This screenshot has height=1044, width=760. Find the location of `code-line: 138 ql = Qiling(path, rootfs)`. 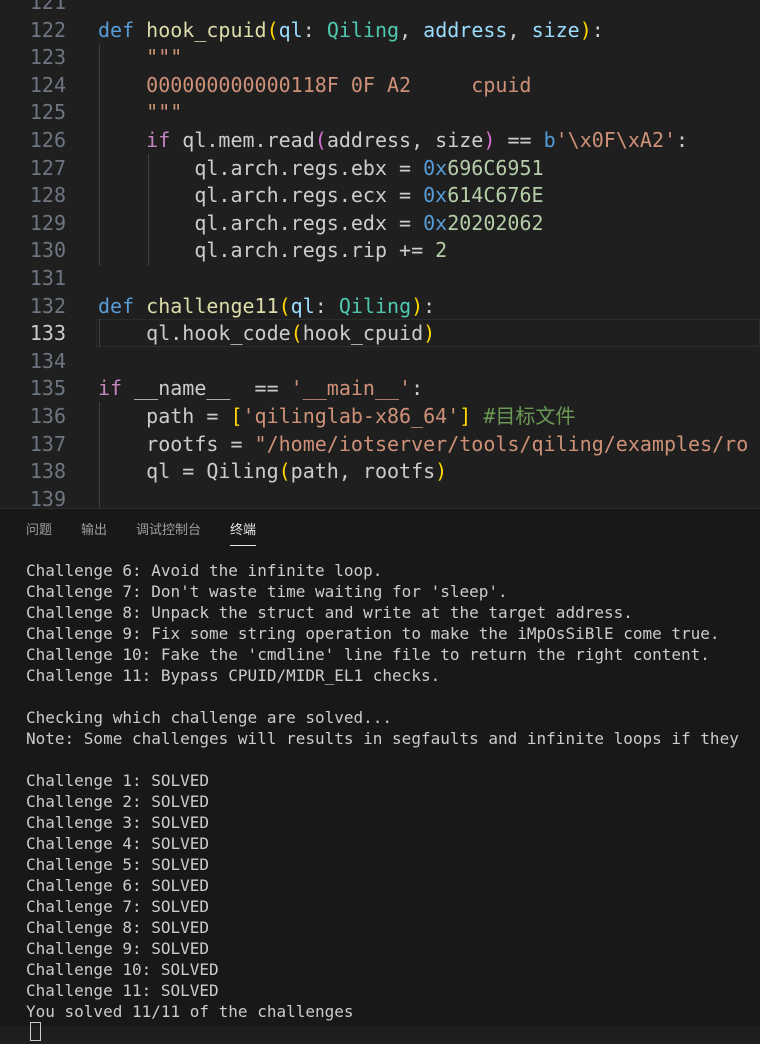

code-line: 138 ql = Qiling(path, rootfs) is located at coordinates (380, 472).